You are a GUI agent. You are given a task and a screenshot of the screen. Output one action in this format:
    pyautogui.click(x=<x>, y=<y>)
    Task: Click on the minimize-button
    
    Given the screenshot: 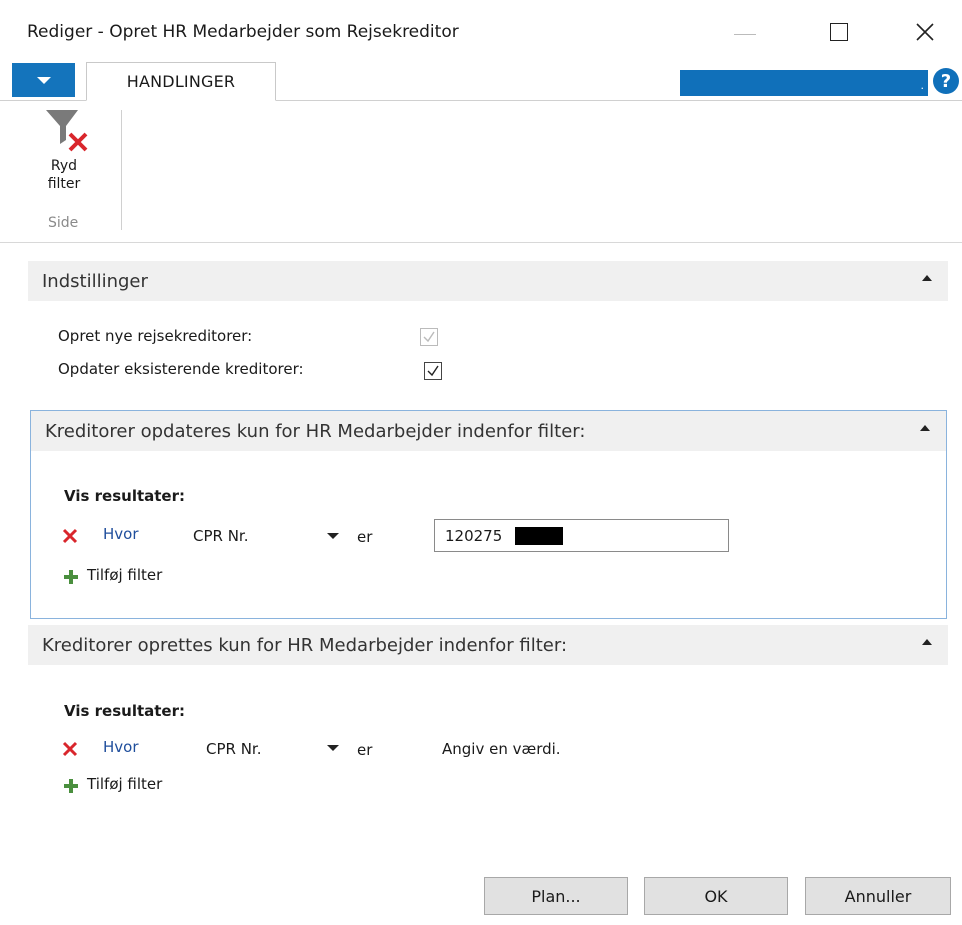 What is the action you would take?
    pyautogui.click(x=745, y=32)
    